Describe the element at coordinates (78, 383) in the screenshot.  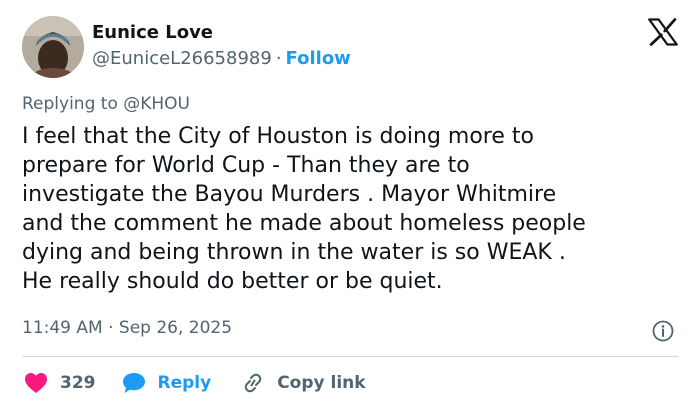
I see `likes-count: 329` at that location.